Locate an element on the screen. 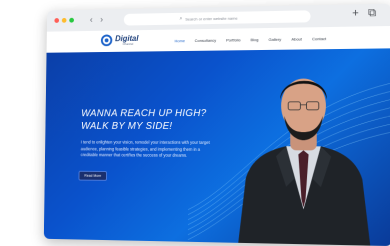 This screenshot has height=246, width=390. headline-line-2: WALK BY MY SIDE! is located at coordinates (126, 126).